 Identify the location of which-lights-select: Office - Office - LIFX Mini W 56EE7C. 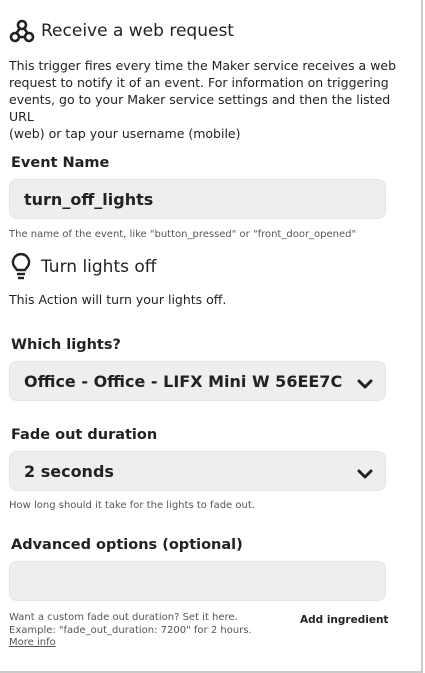
(197, 381).